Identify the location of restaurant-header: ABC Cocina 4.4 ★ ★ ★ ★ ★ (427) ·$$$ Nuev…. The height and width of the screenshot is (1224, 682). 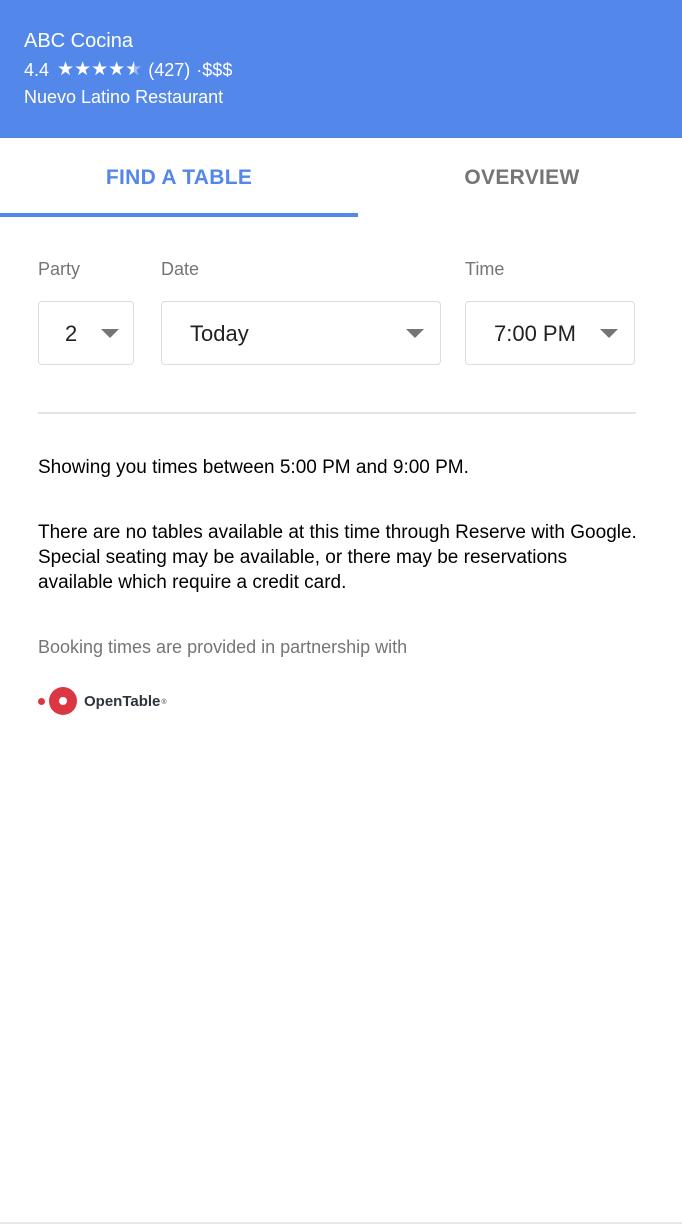
(341, 69).